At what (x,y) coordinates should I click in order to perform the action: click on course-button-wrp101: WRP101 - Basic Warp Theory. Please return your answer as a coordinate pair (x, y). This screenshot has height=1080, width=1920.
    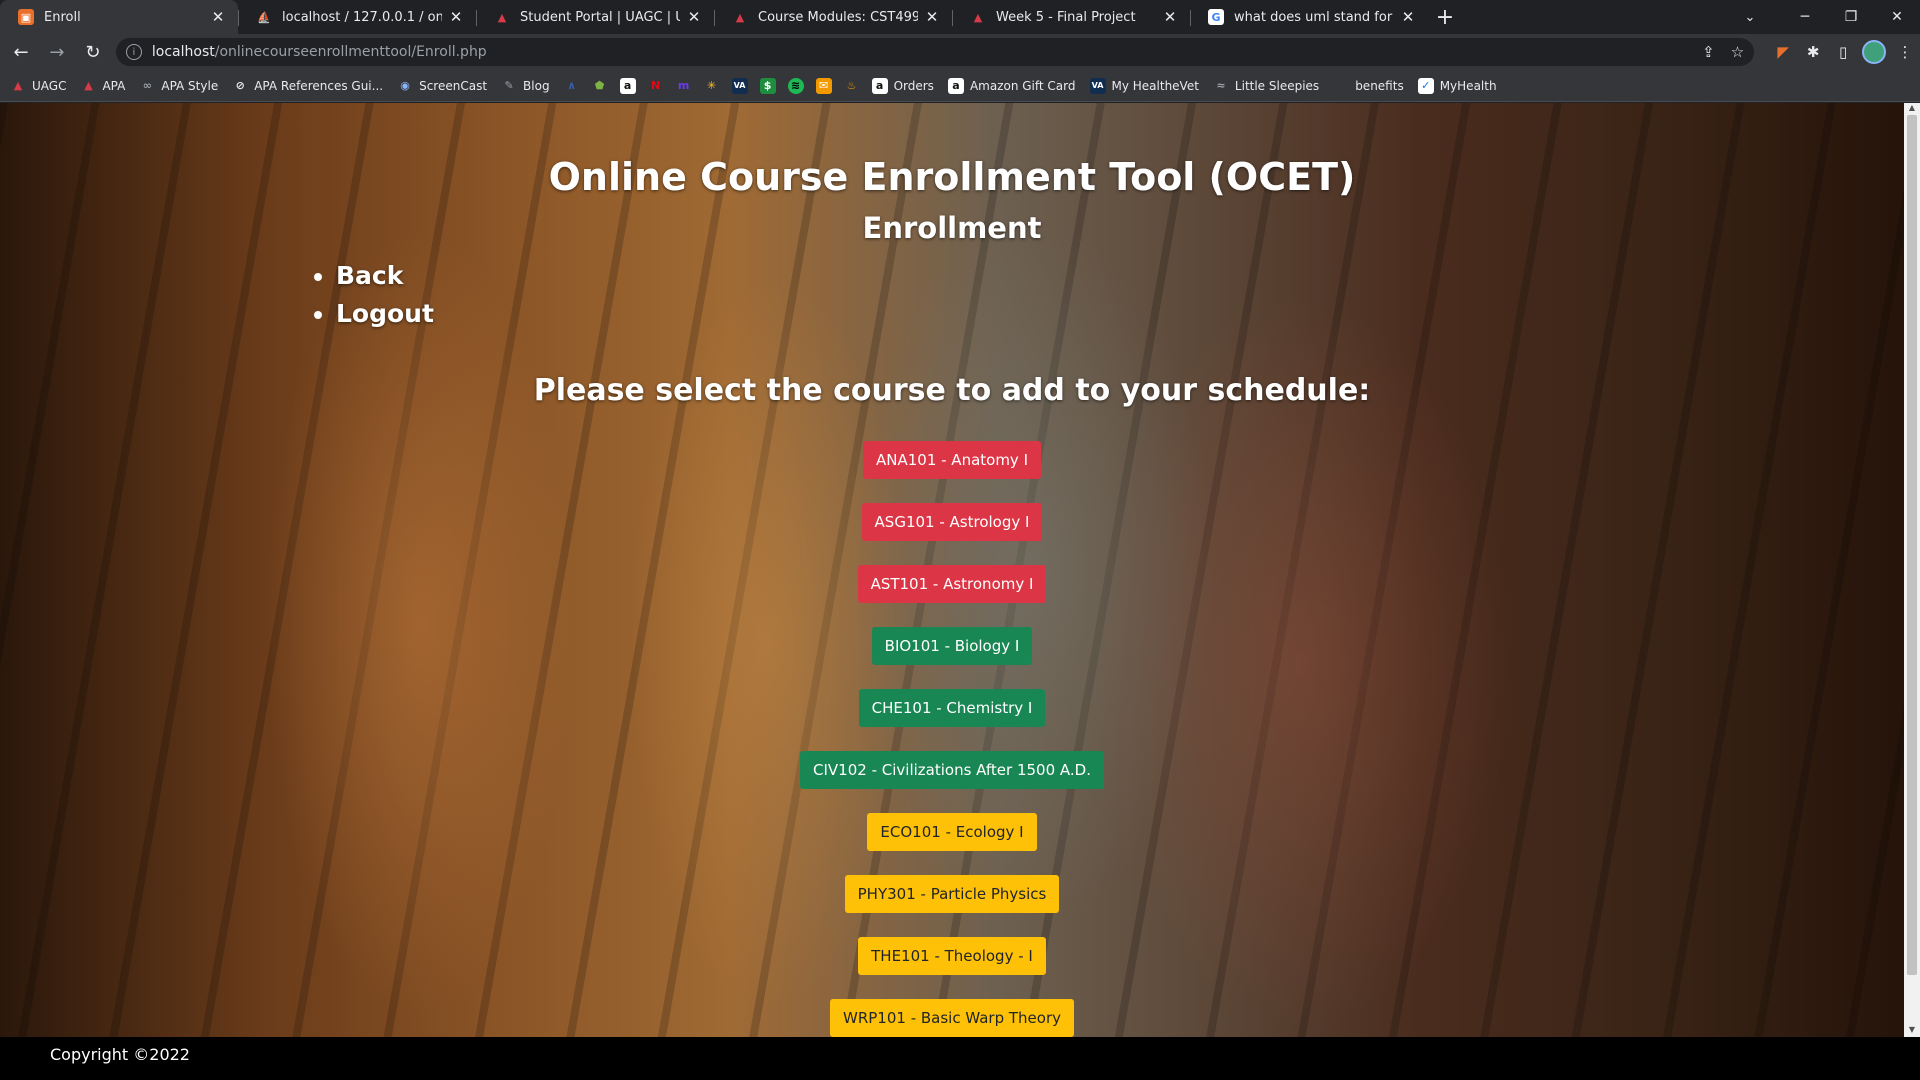
    Looking at the image, I should click on (952, 1018).